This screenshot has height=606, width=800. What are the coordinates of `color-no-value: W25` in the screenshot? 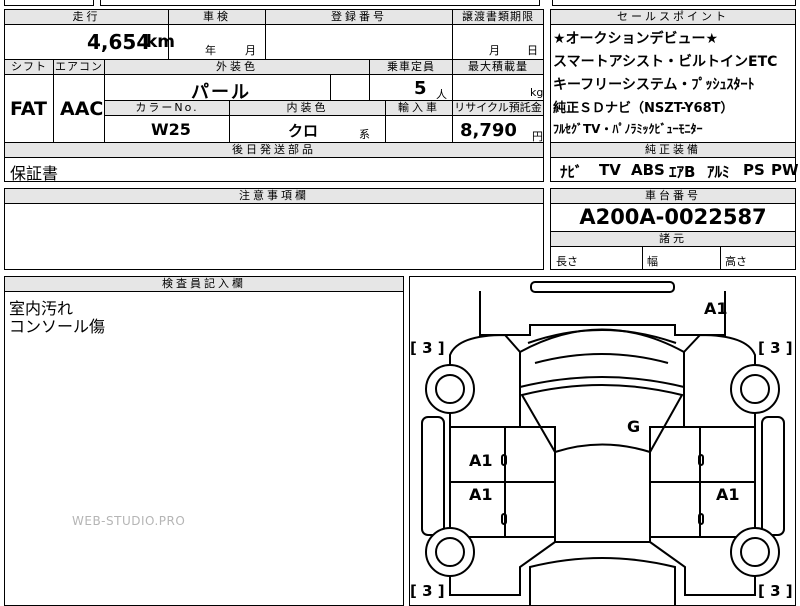 It's located at (171, 129).